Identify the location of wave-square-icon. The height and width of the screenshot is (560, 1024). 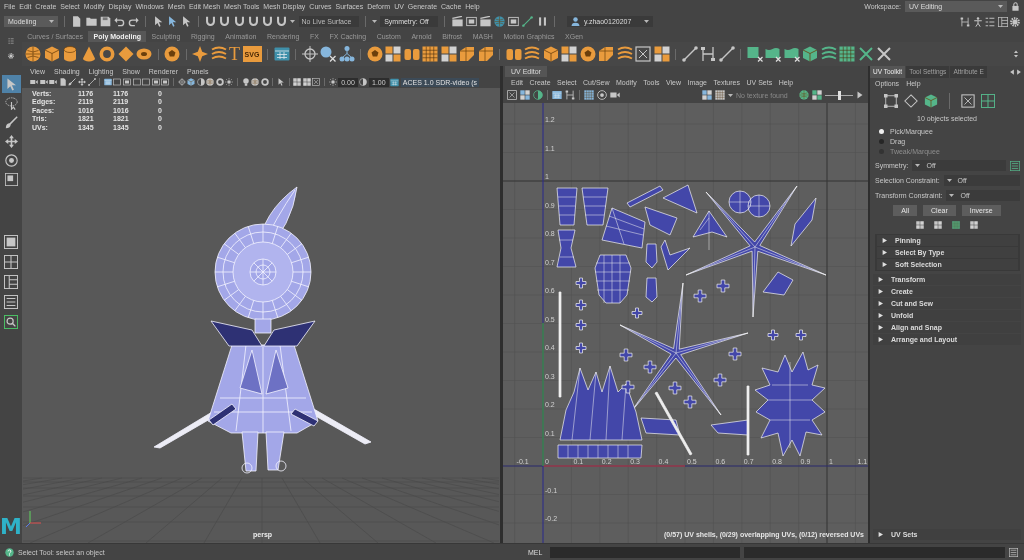
(773, 54).